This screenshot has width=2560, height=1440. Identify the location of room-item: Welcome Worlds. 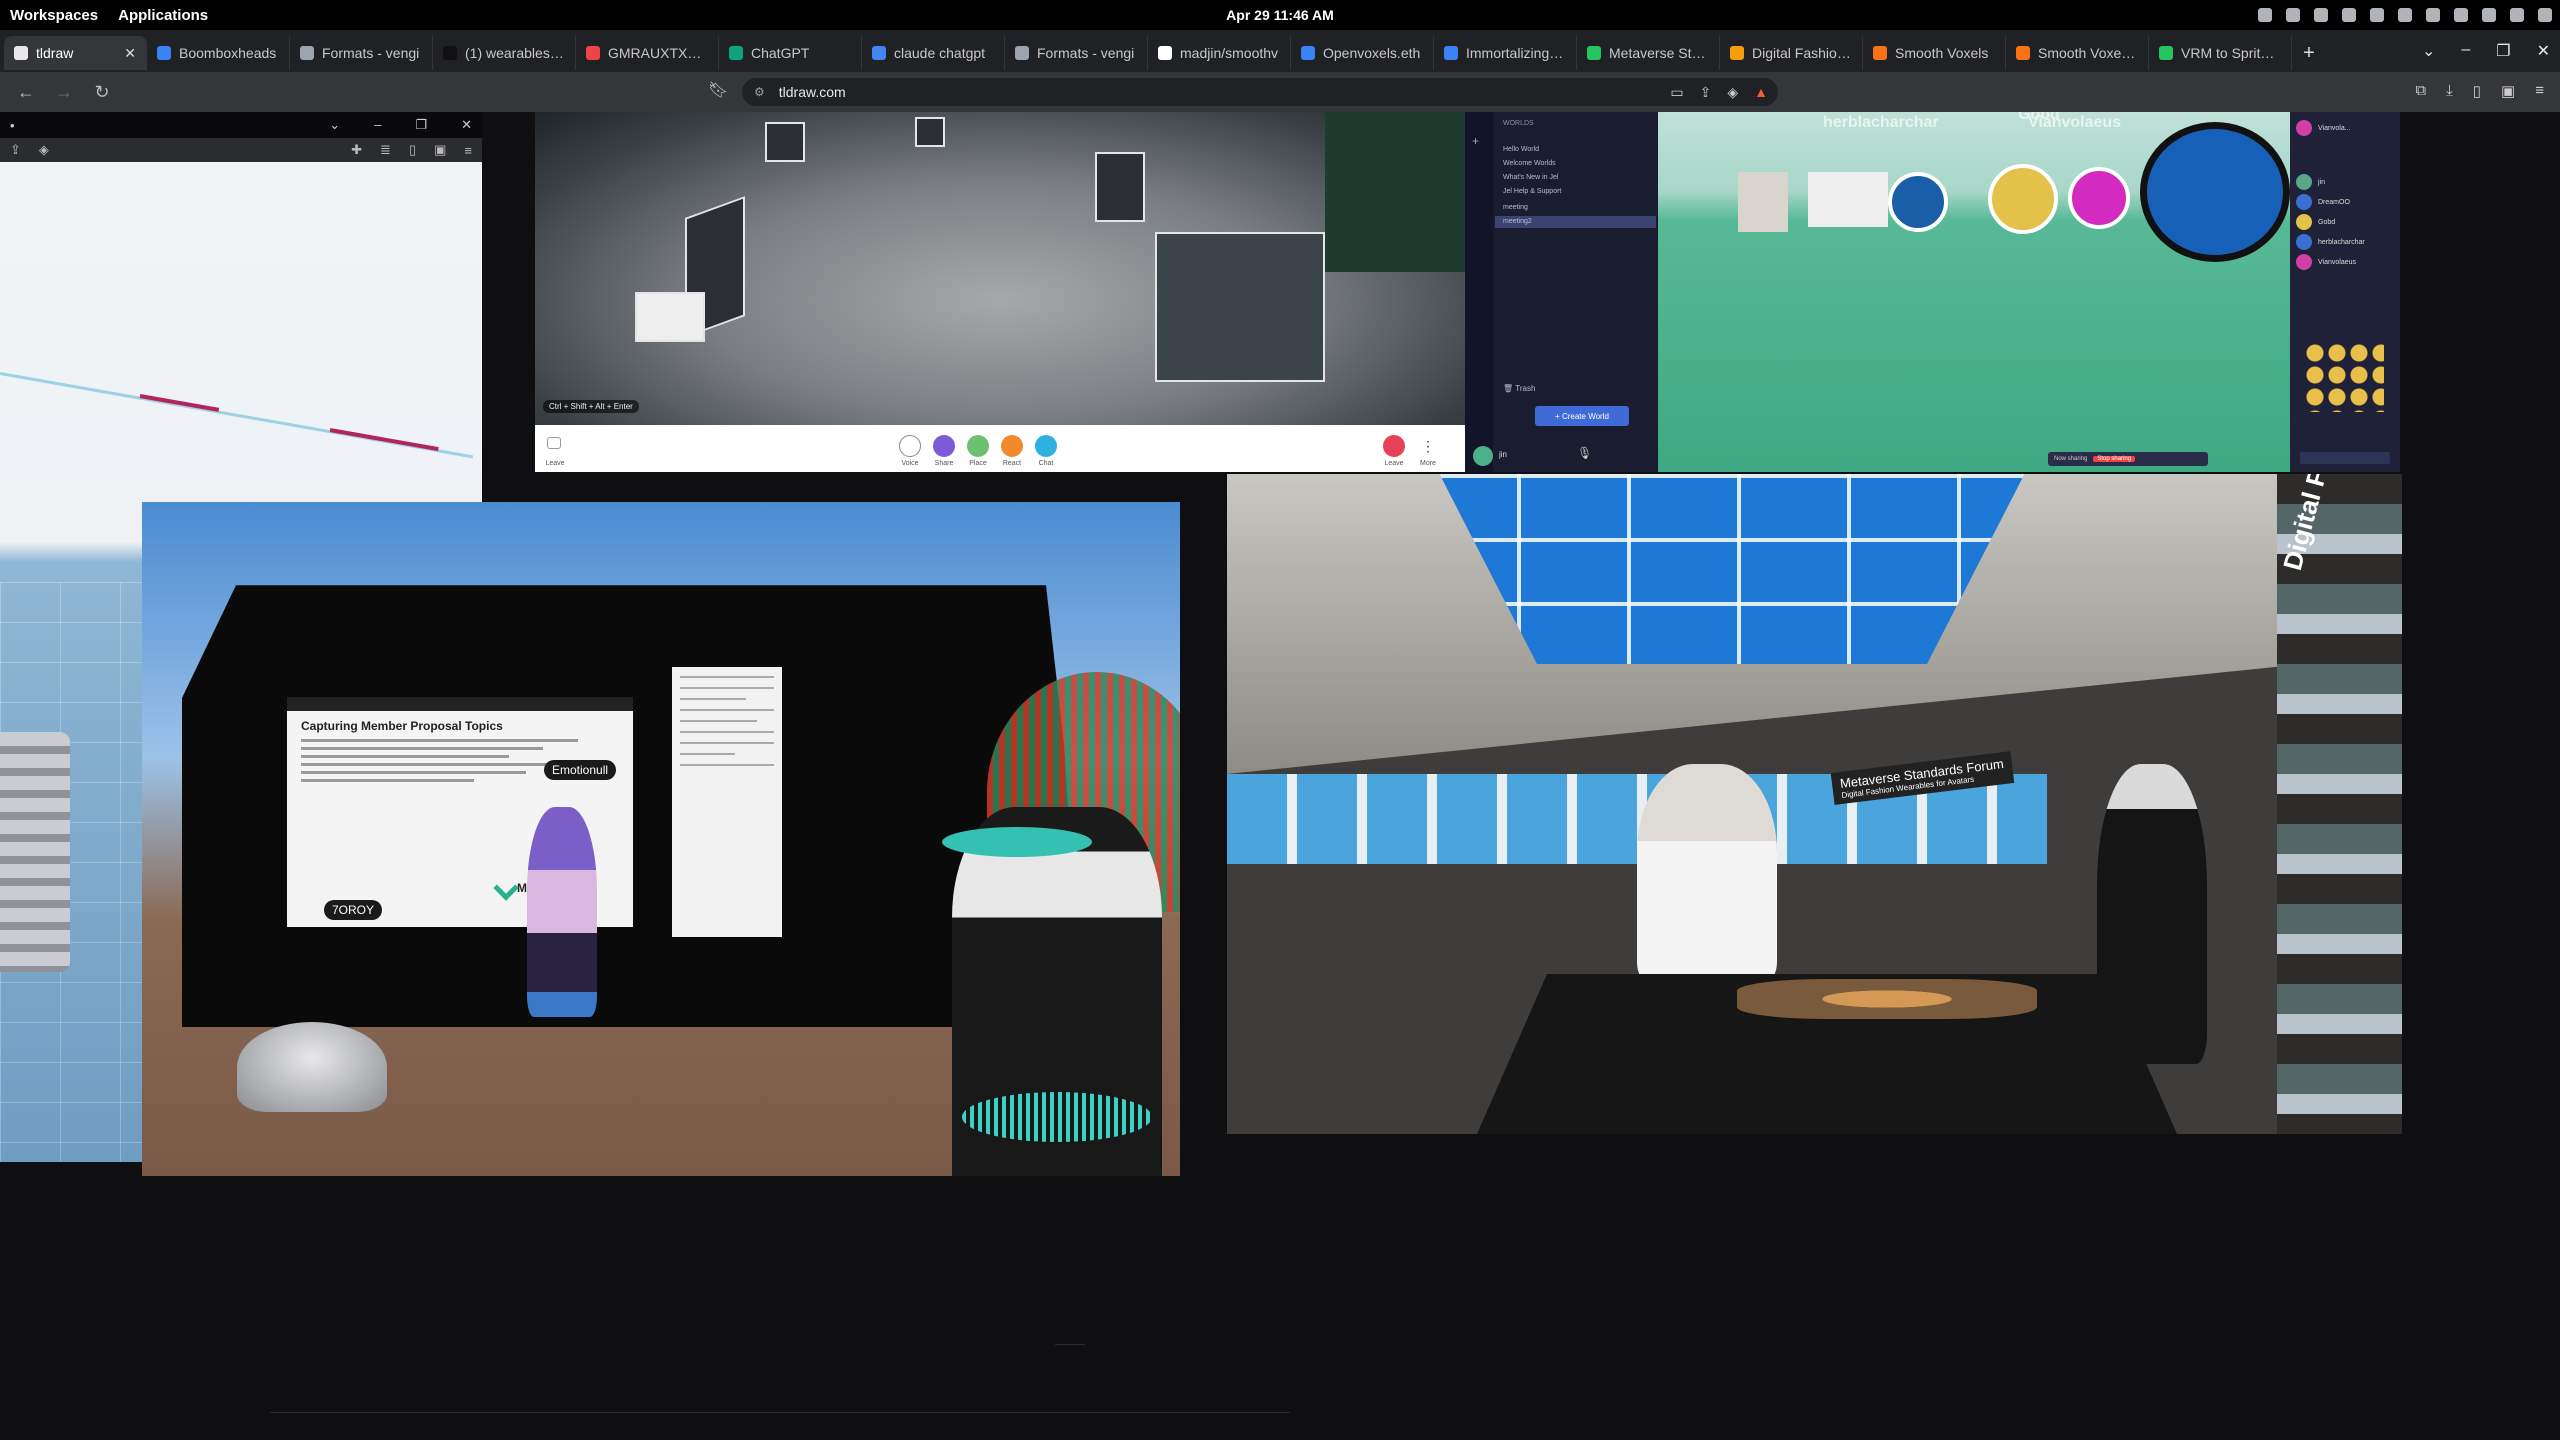
(1529, 163).